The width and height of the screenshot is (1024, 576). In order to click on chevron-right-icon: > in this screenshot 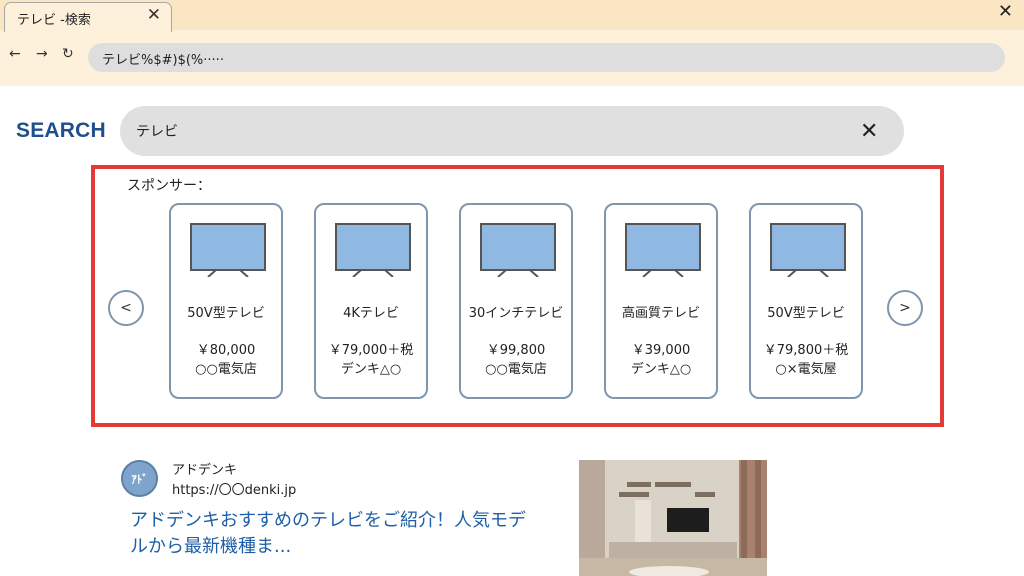, I will do `click(905, 308)`.